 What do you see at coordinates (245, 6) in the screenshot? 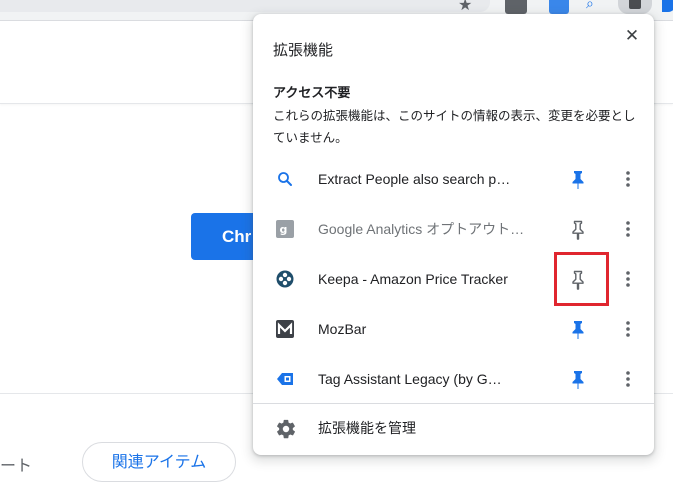
I see `address-bar` at bounding box center [245, 6].